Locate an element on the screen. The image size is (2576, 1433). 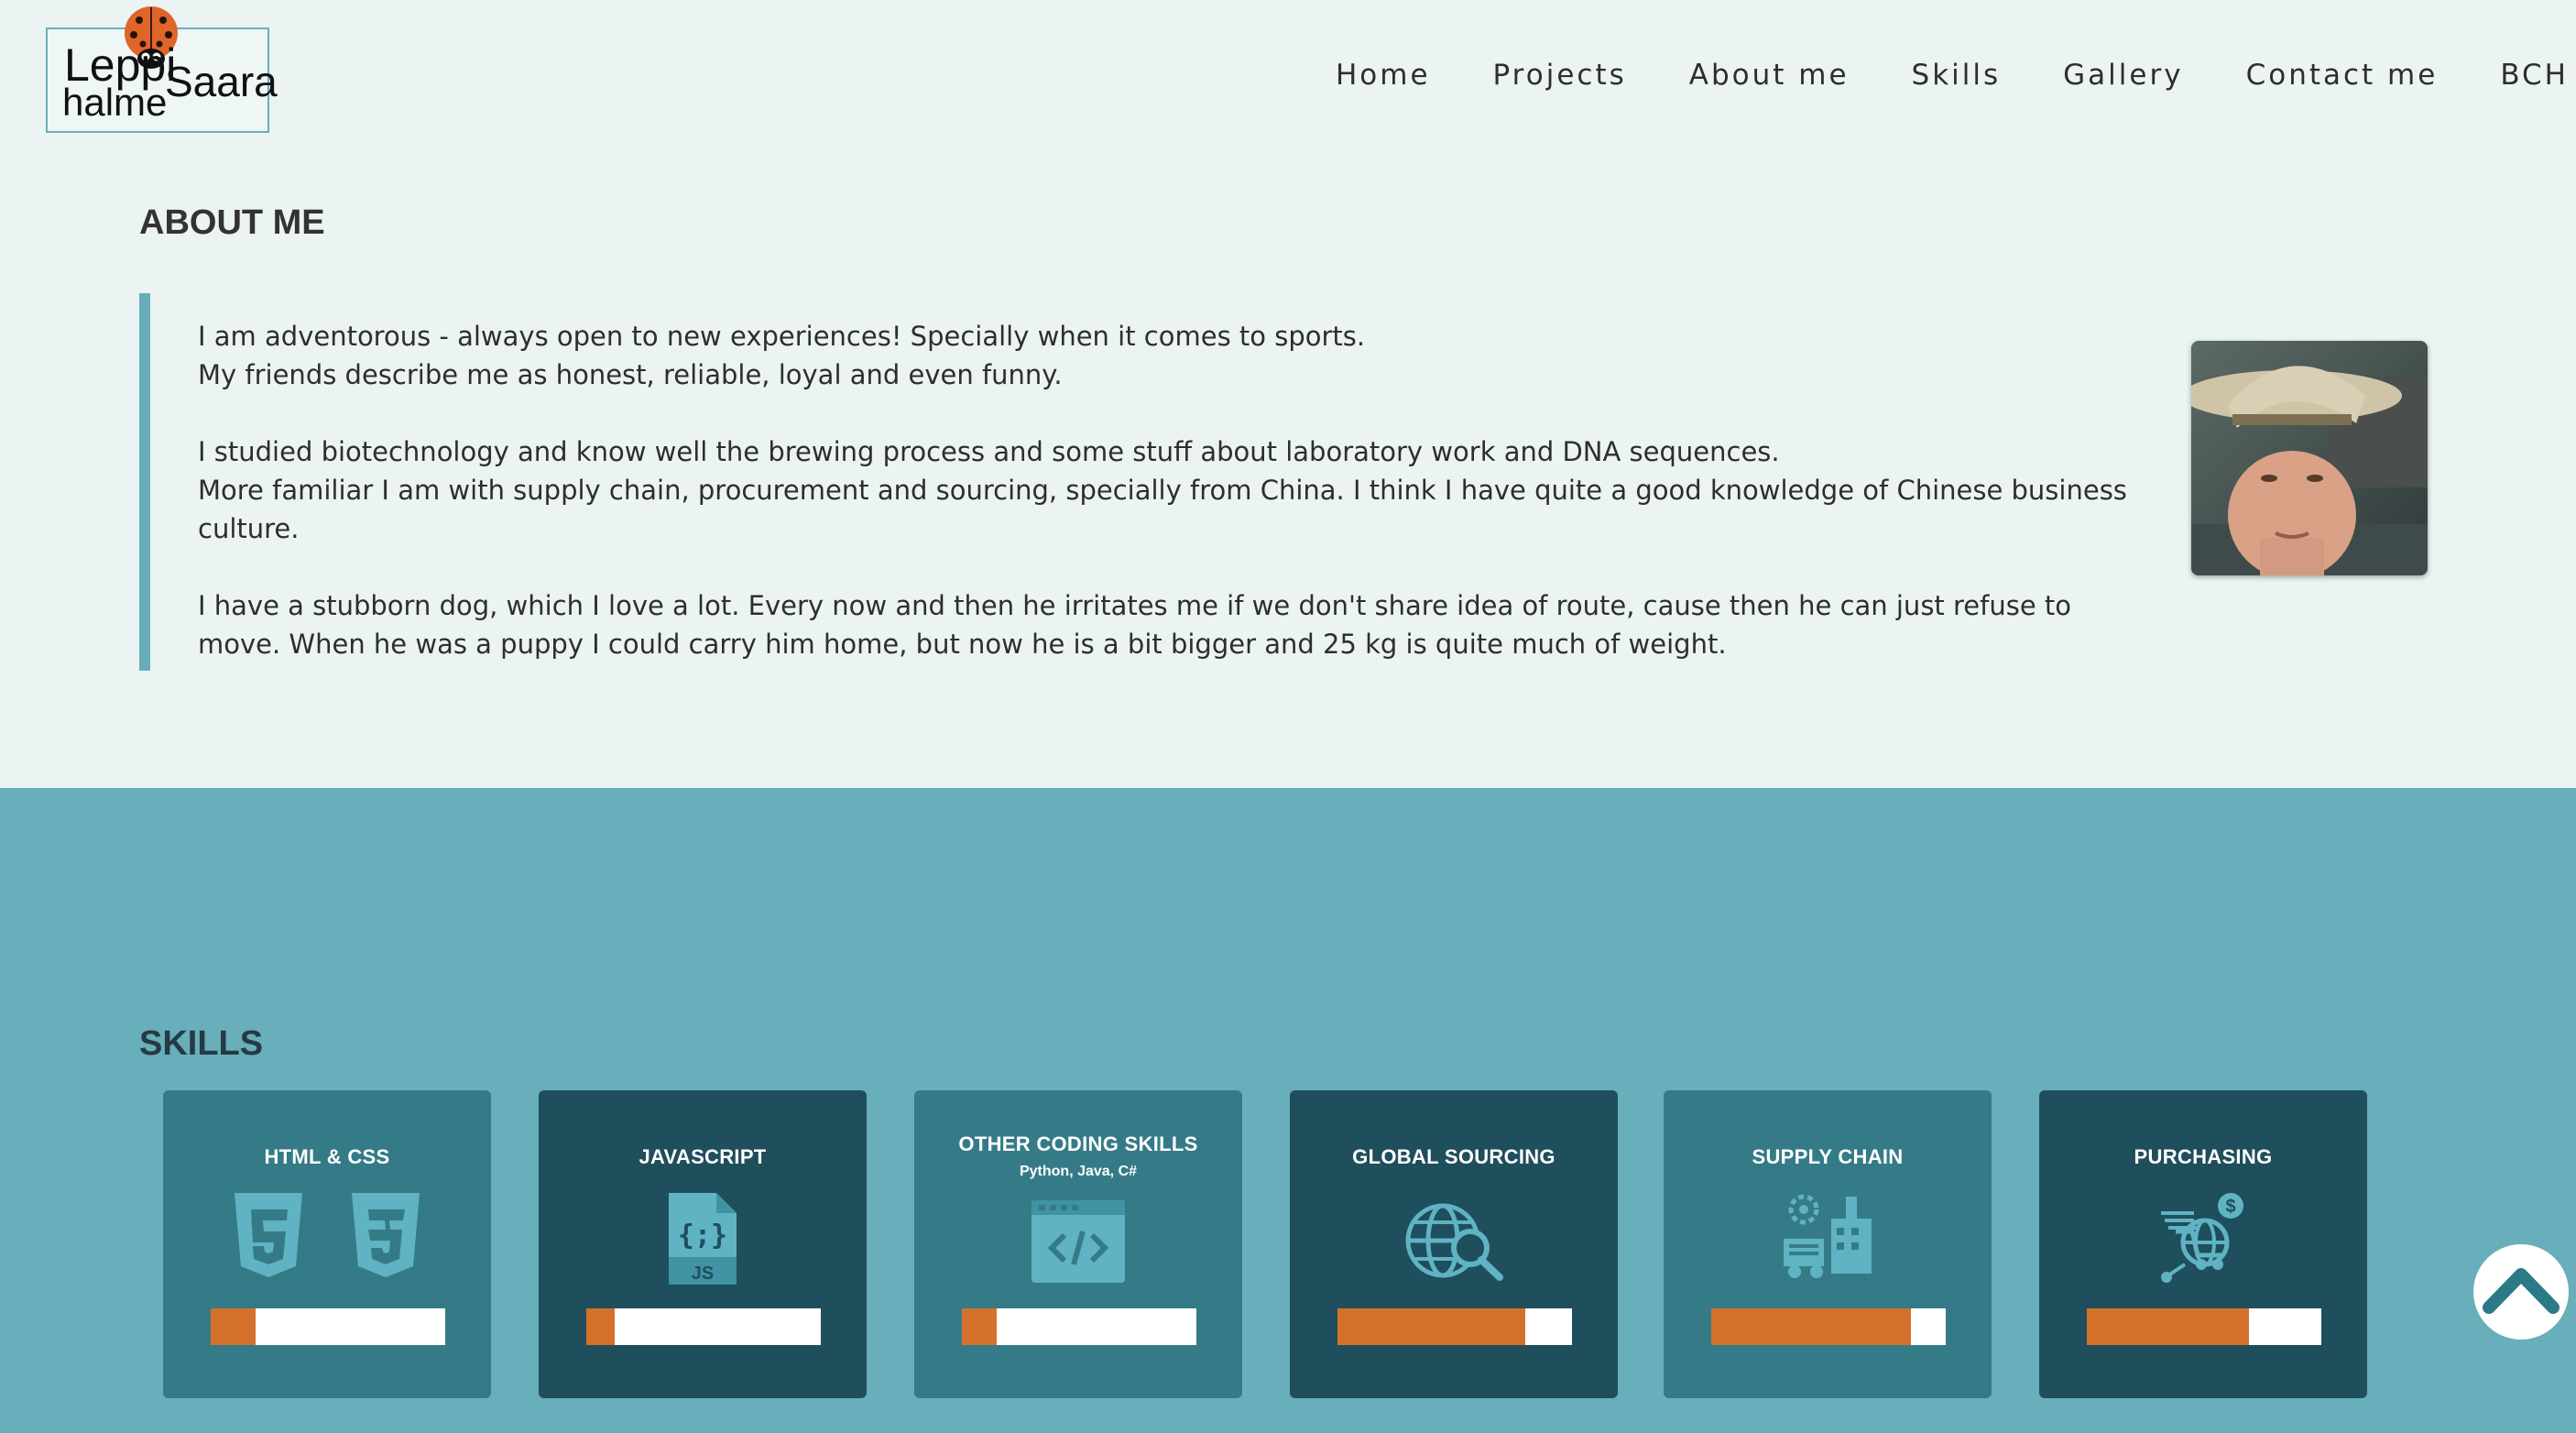
nav-skills: Skills is located at coordinates (1957, 75).